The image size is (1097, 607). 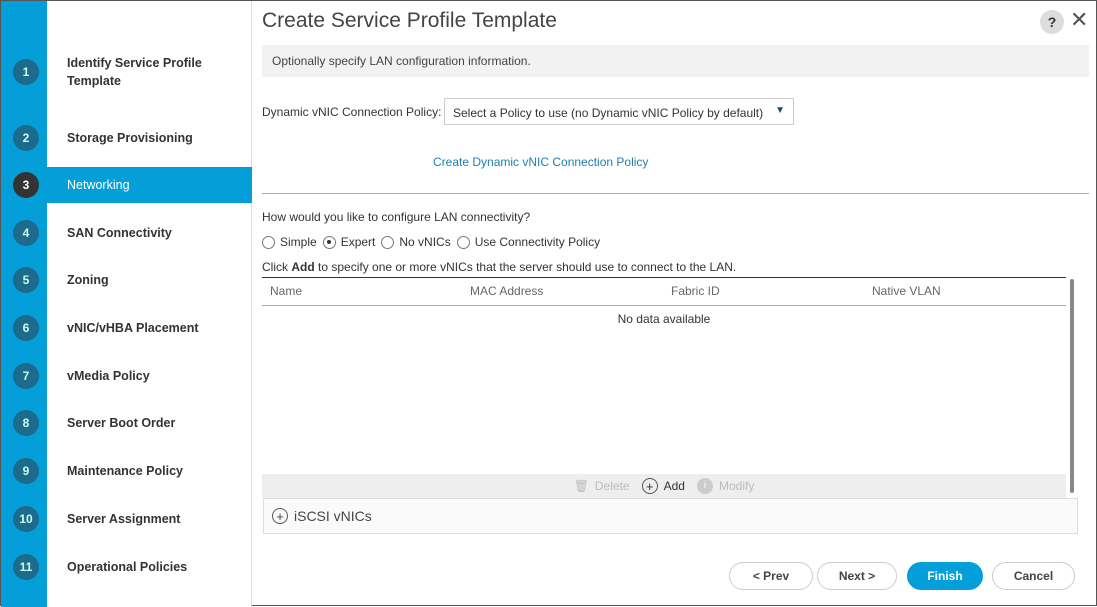 I want to click on scrollbar, so click(x=1072, y=386).